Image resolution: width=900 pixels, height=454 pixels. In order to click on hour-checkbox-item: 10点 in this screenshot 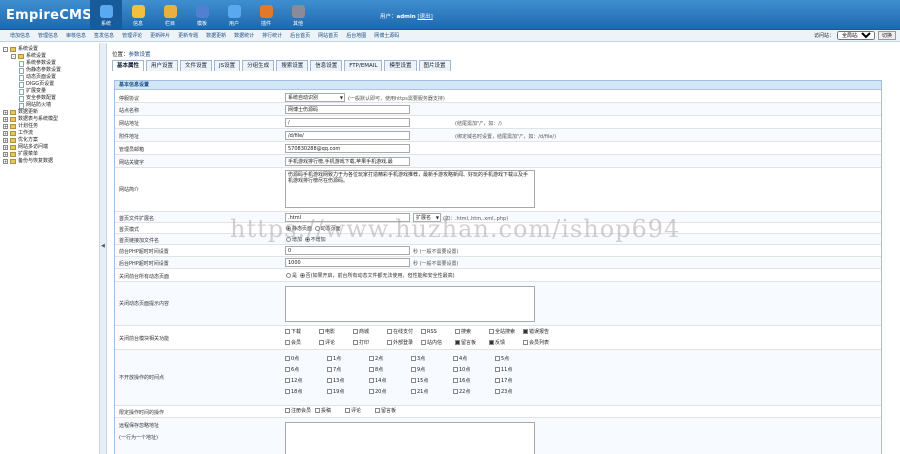, I will do `click(474, 370)`.